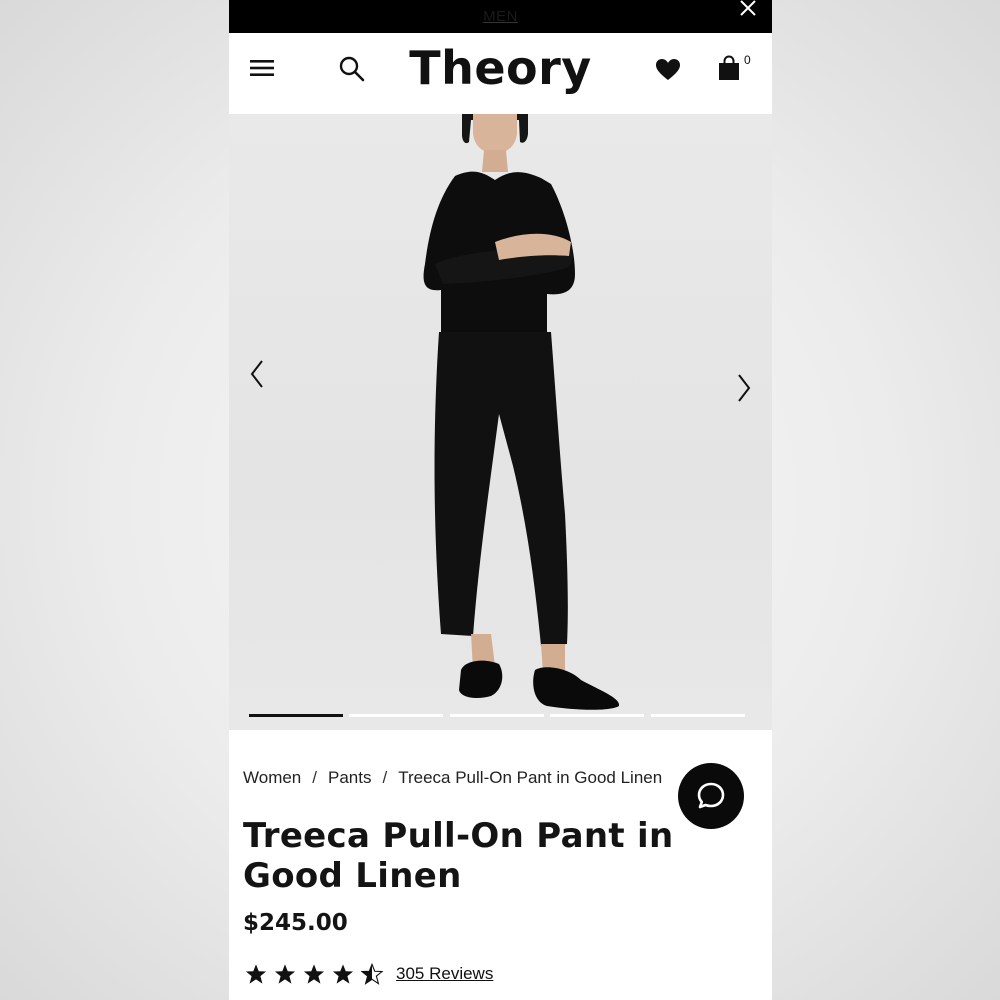 The image size is (1000, 1000). I want to click on brand-logo: Theory, so click(500, 68).